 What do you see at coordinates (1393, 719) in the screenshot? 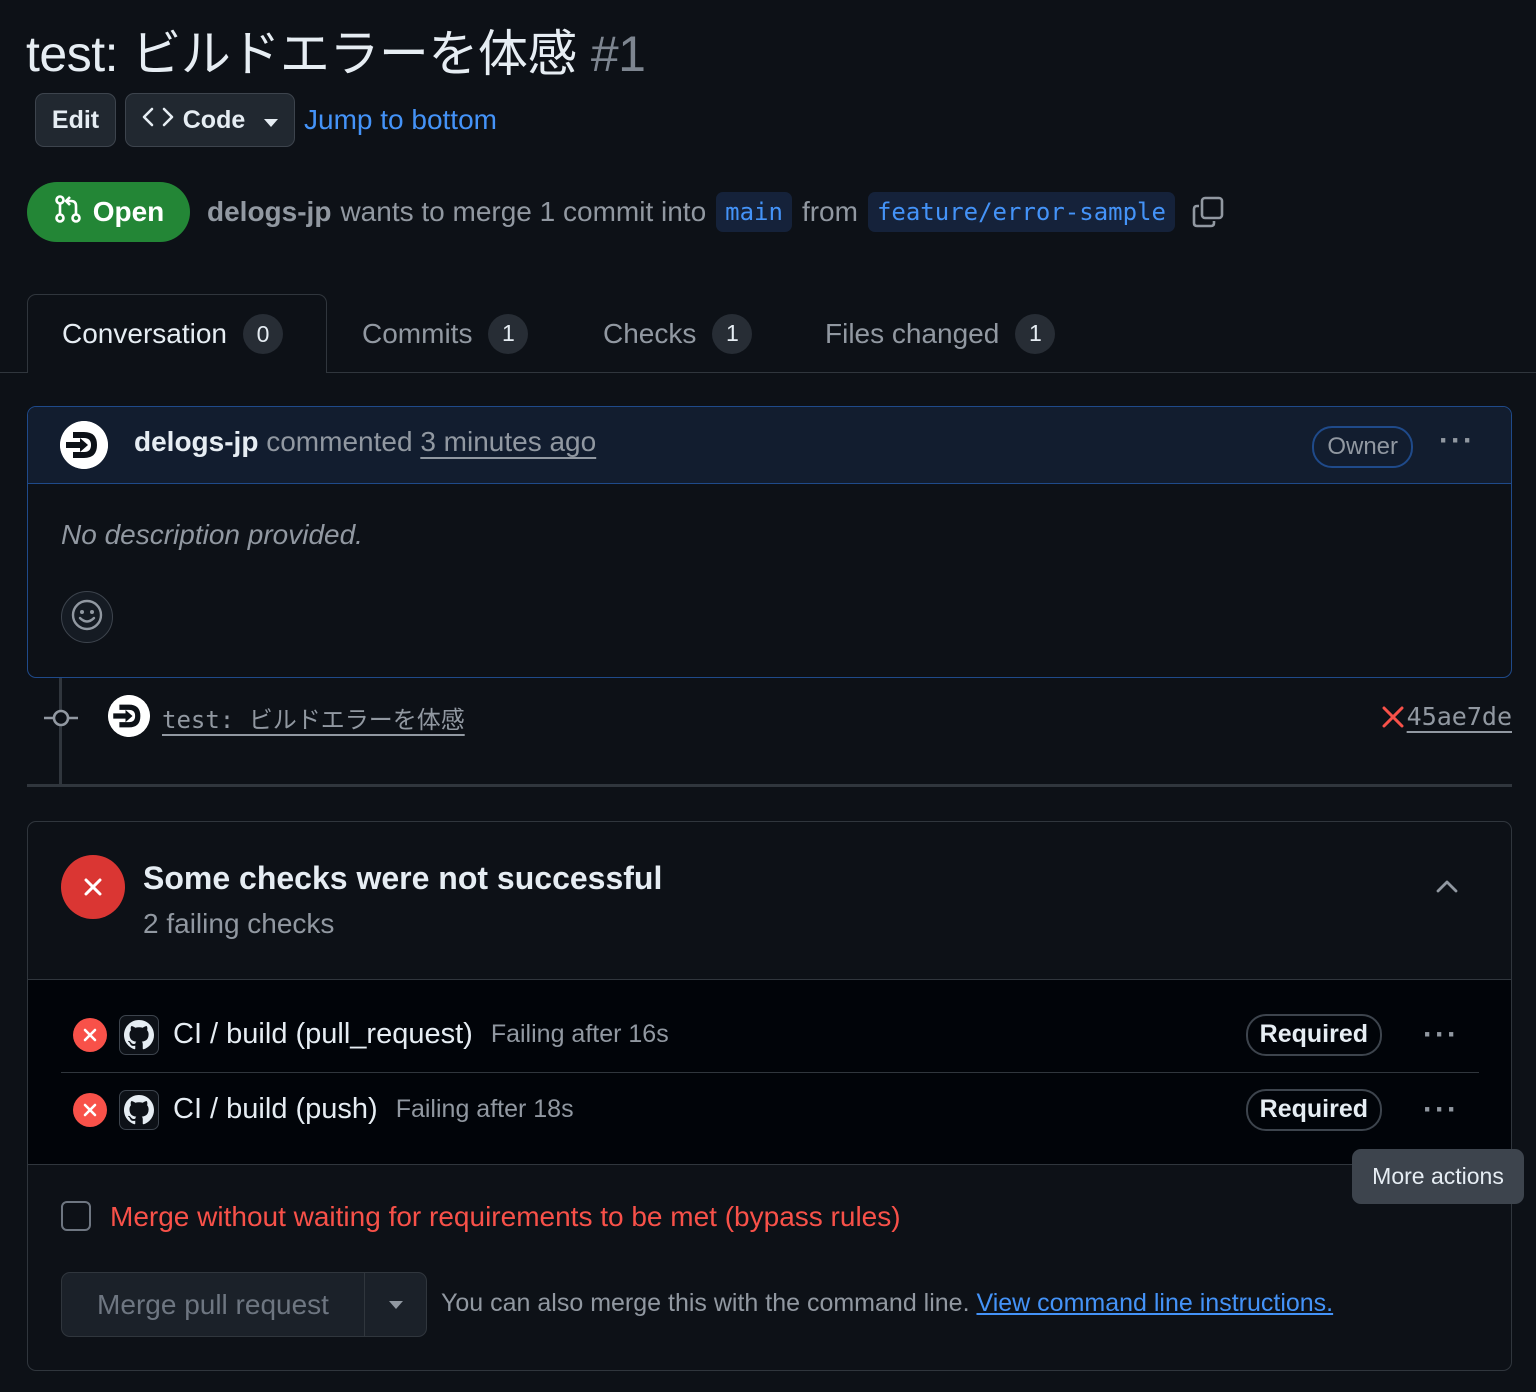
I see `x-fail-icon` at bounding box center [1393, 719].